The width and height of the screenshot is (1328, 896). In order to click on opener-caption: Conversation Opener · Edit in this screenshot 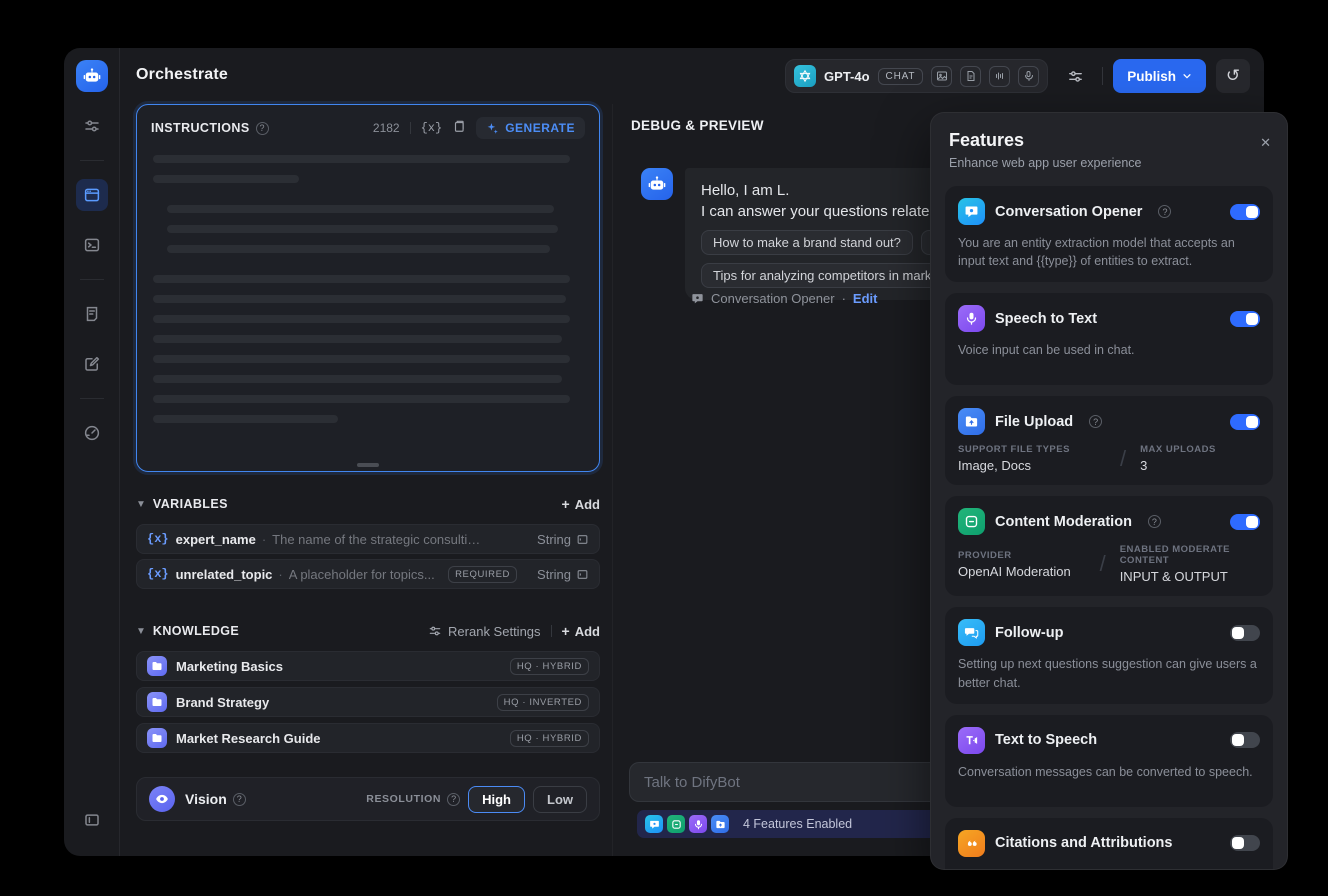, I will do `click(784, 298)`.